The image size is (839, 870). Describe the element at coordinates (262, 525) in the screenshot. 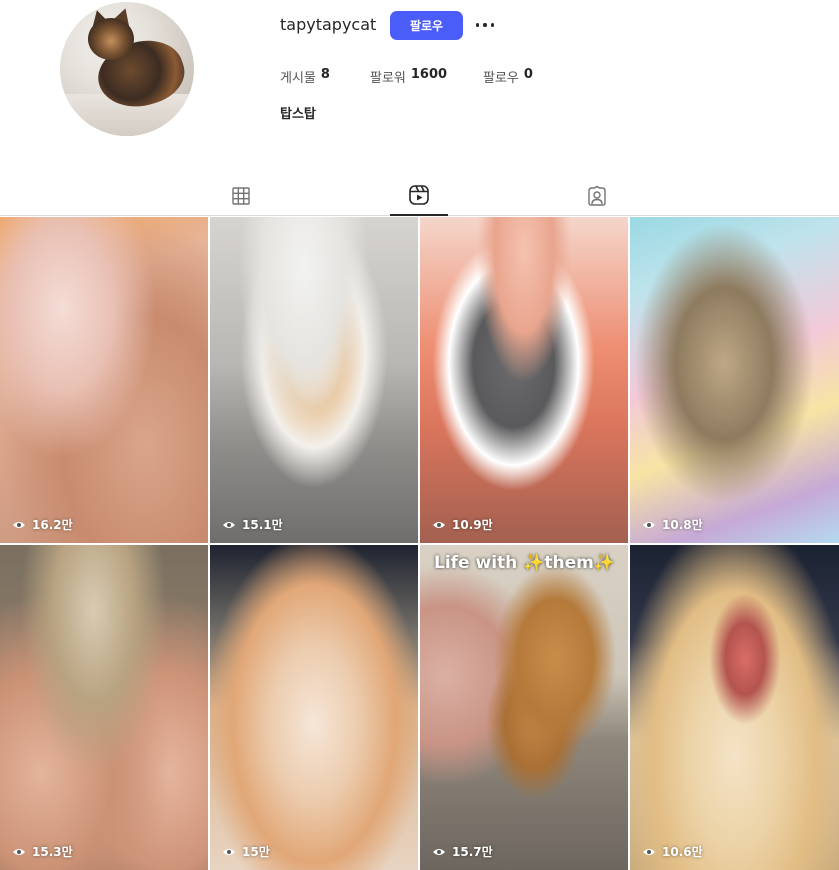

I see `view-count-label: 15.1만` at that location.